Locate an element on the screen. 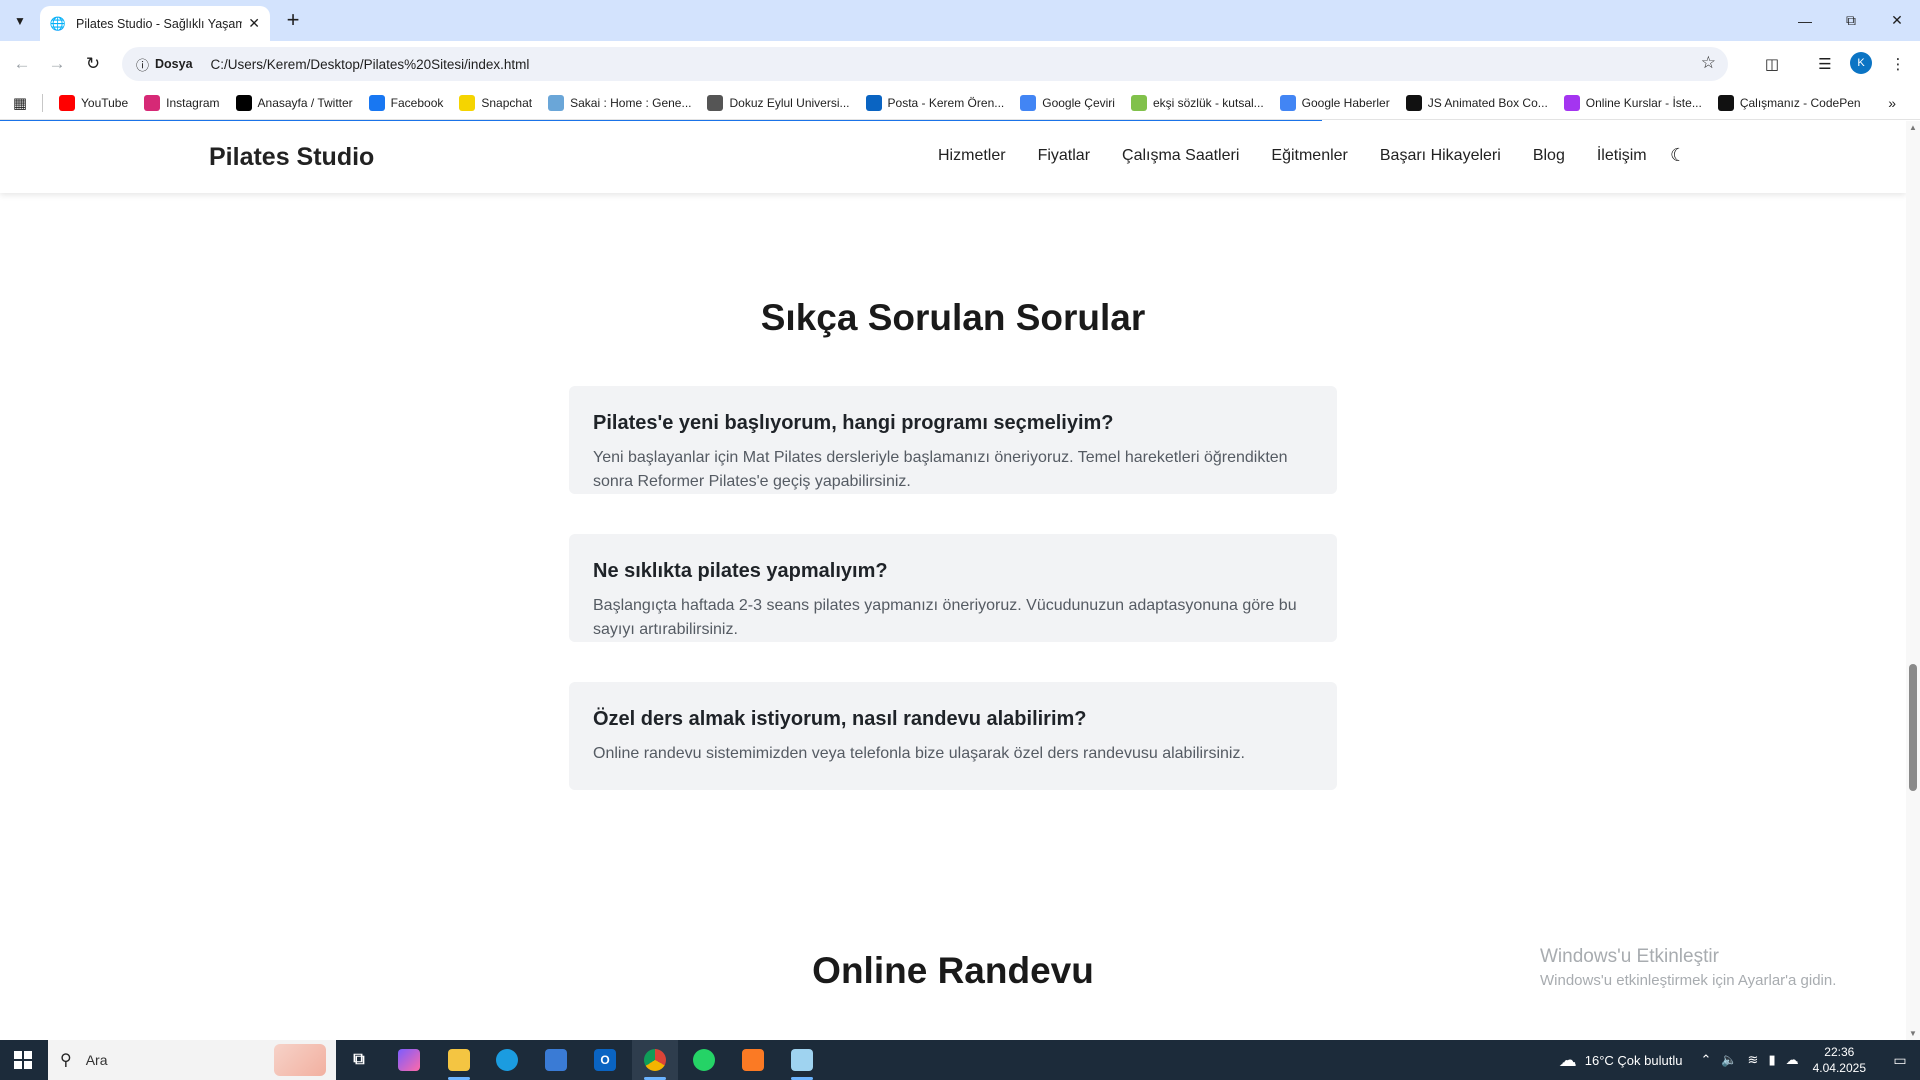  nav-link-iletisim: İletişim is located at coordinates (1622, 156).